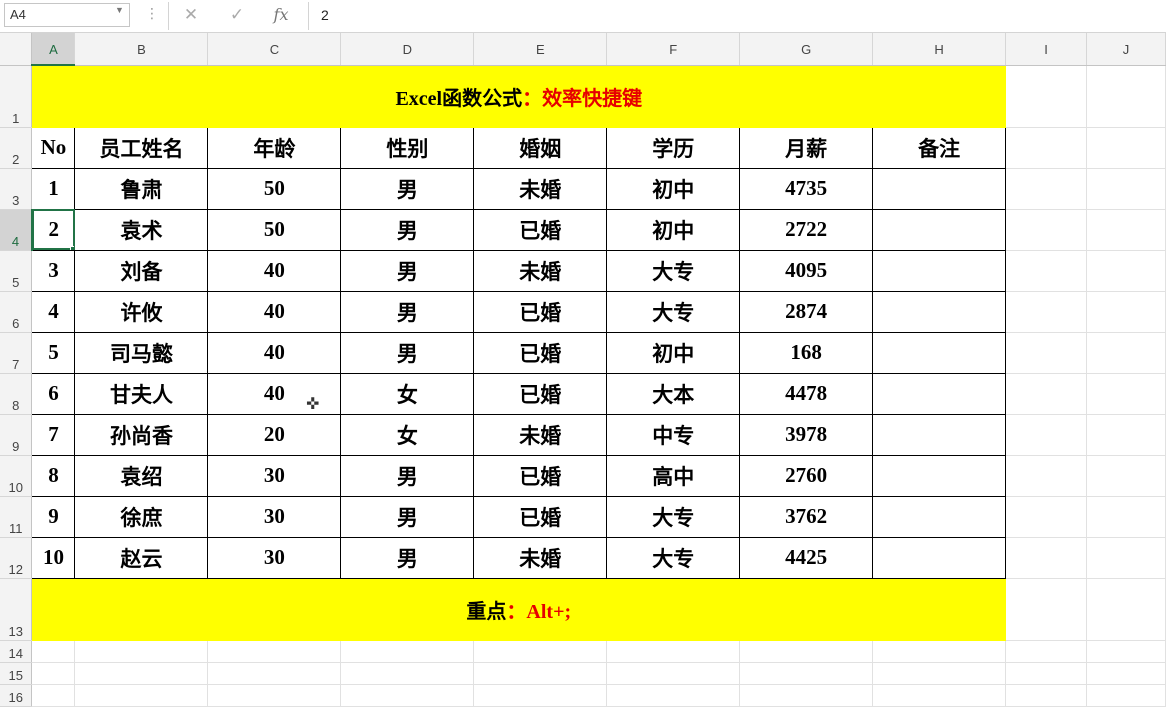 This screenshot has height=718, width=1166. Describe the element at coordinates (806, 49) in the screenshot. I see `column-header-g: G` at that location.